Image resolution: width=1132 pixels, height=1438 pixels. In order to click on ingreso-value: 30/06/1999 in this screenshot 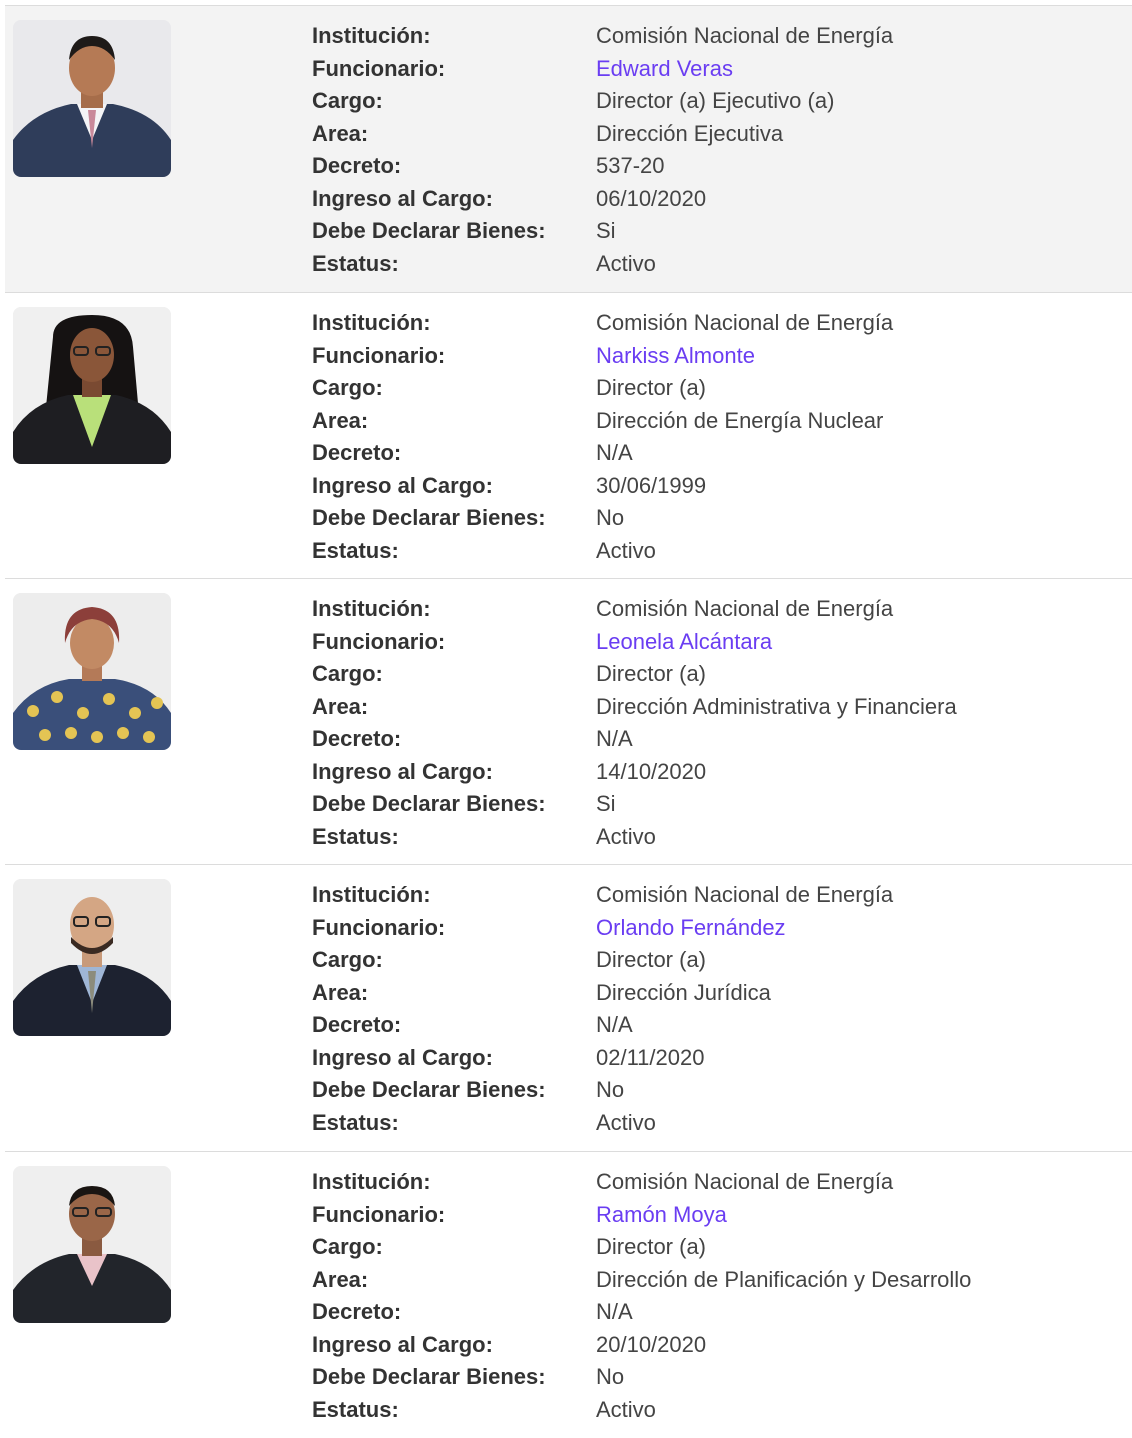, I will do `click(651, 485)`.